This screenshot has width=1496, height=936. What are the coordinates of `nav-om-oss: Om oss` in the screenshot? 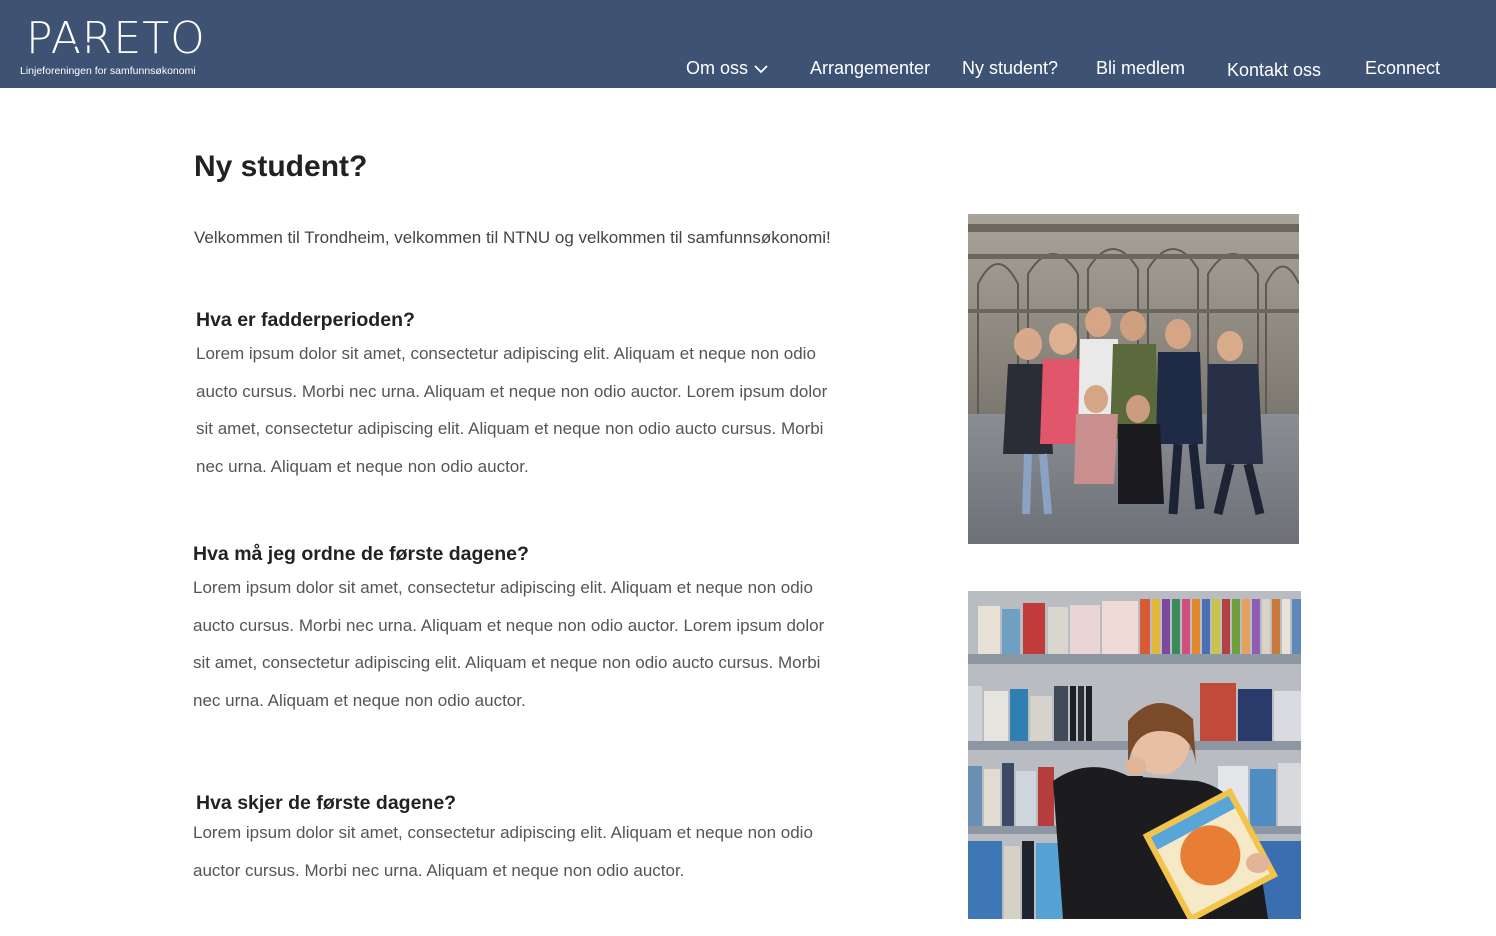 It's located at (727, 68).